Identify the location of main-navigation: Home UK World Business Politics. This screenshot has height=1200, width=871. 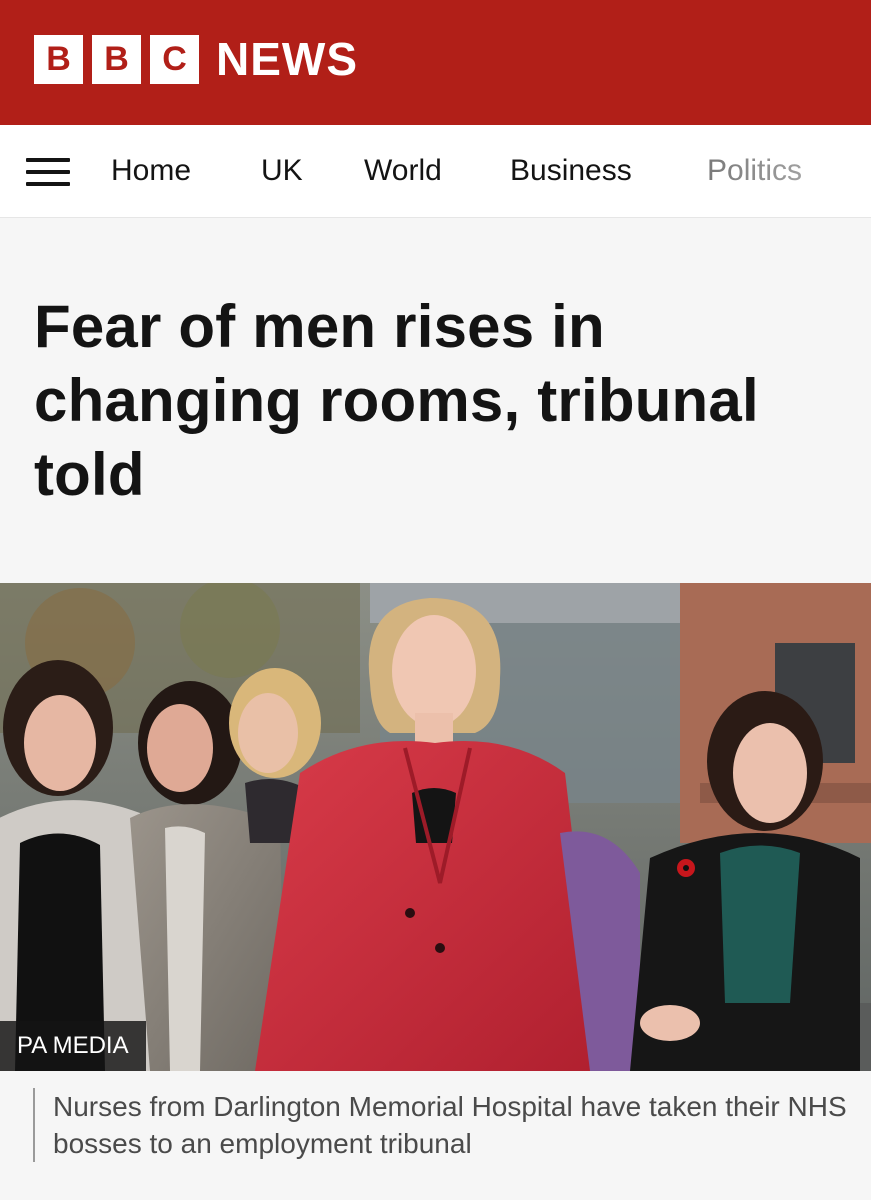
(435, 171).